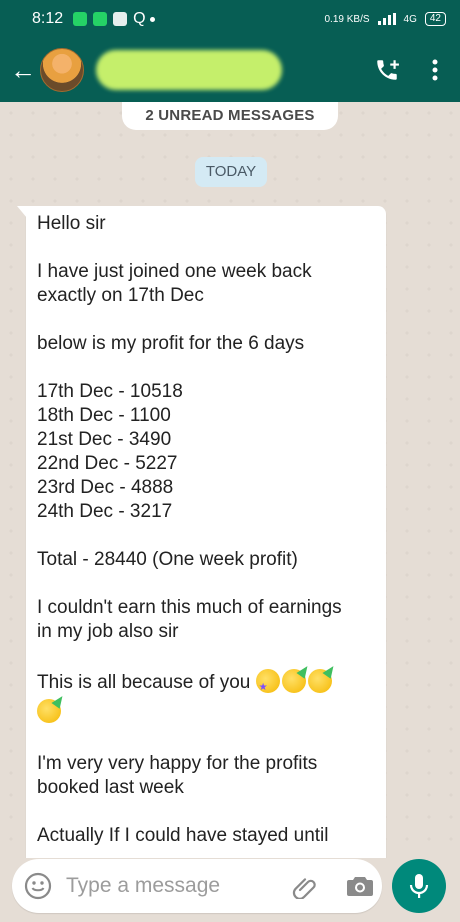 This screenshot has height=922, width=460. I want to click on signal-icon, so click(386, 19).